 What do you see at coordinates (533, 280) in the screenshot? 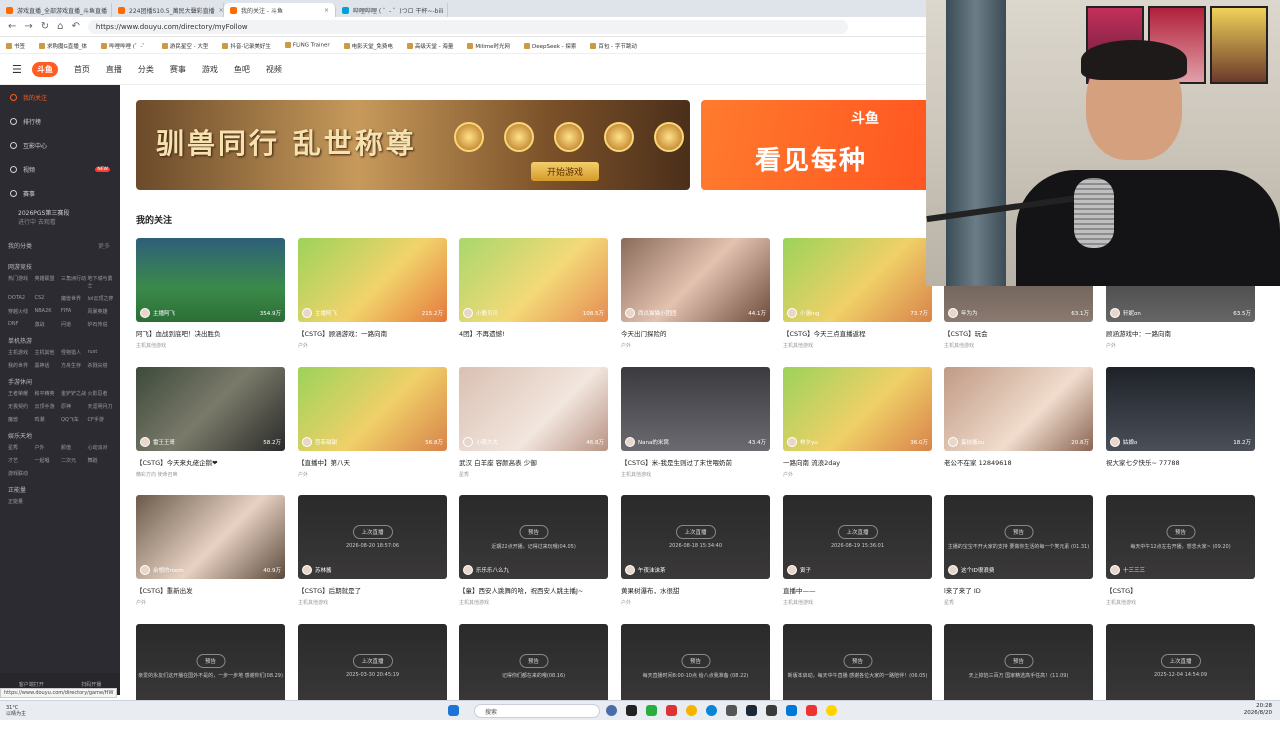
I see `stream-thumbnail: 小鹿贝贝 108.5万` at bounding box center [533, 280].